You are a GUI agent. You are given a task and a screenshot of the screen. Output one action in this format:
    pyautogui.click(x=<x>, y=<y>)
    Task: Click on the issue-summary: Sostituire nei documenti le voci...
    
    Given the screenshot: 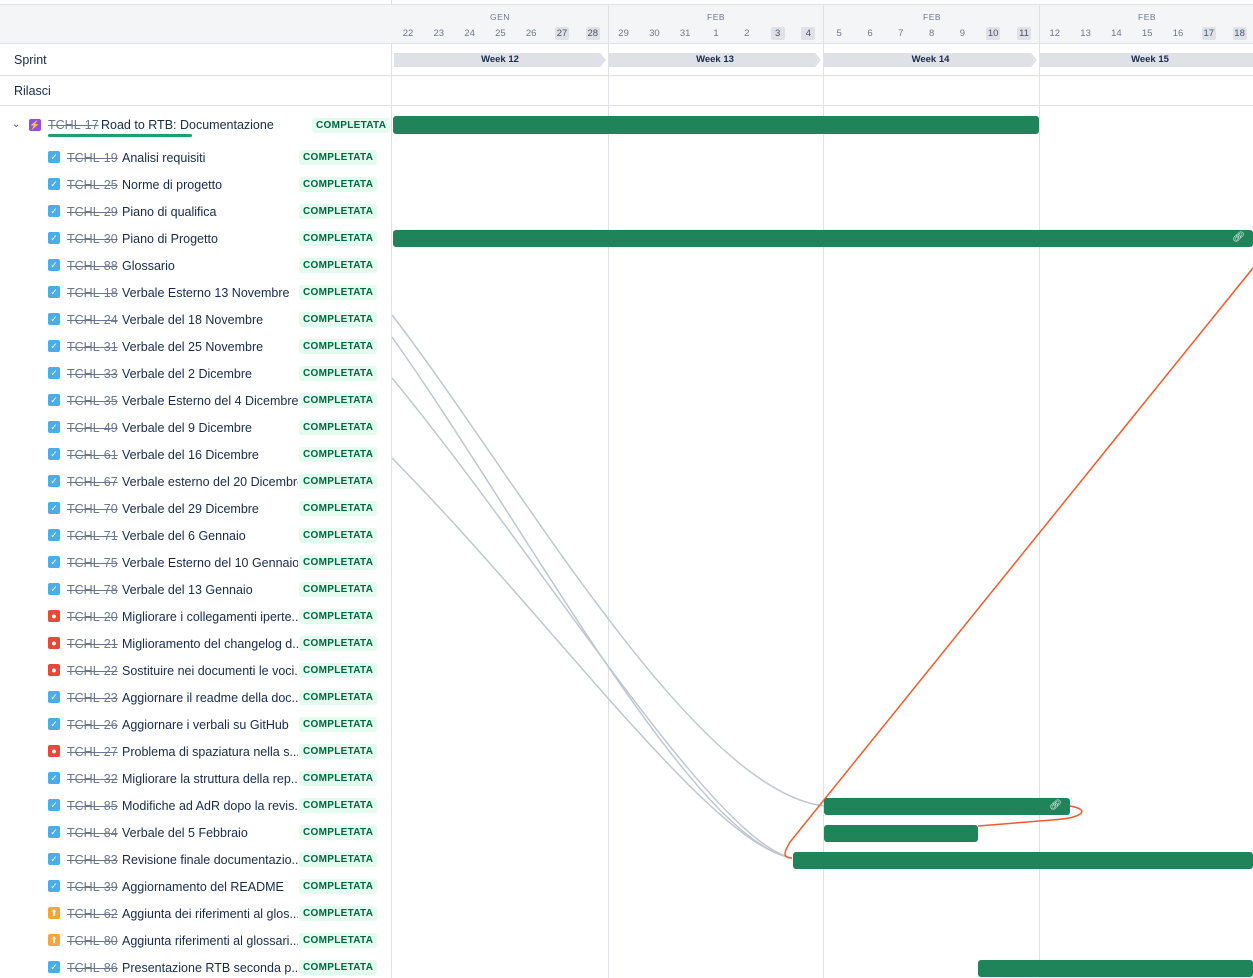 What is the action you would take?
    pyautogui.click(x=210, y=671)
    